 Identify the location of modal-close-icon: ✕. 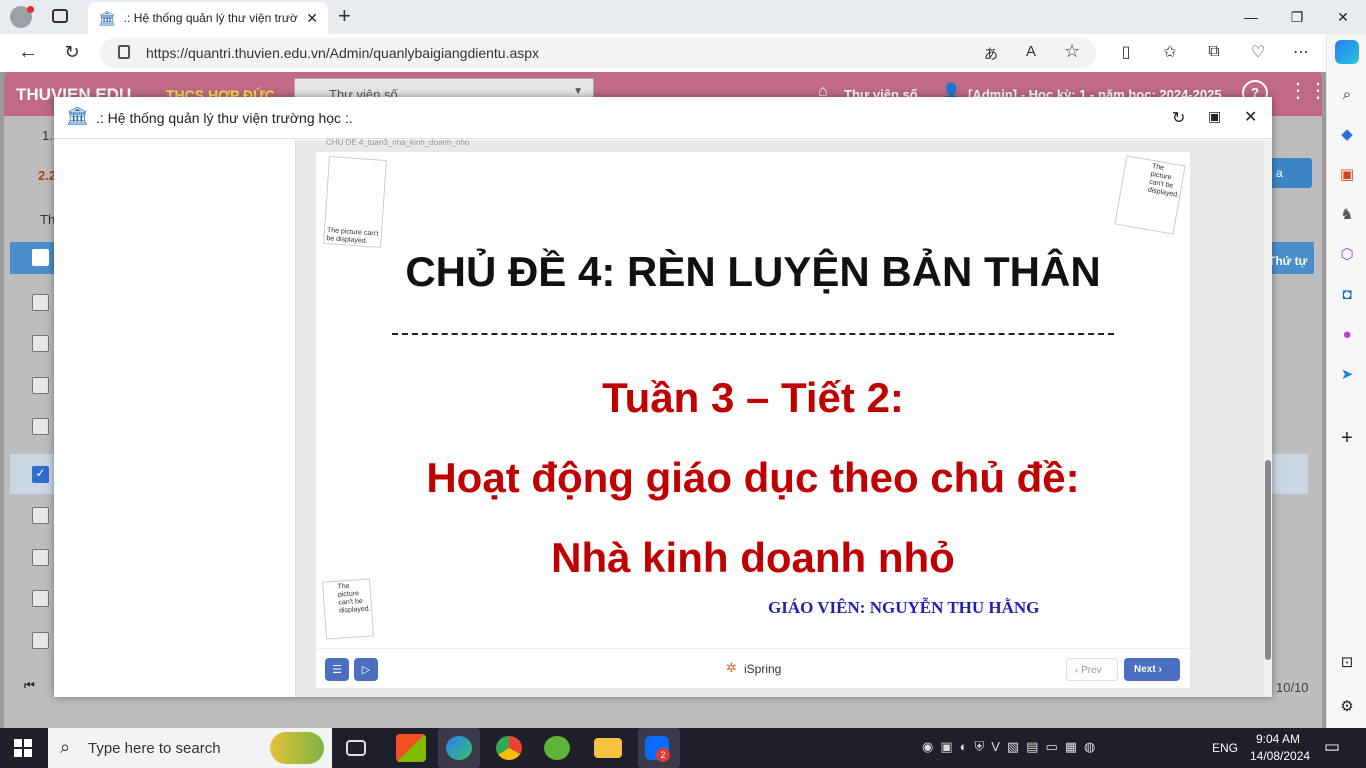
(1250, 117).